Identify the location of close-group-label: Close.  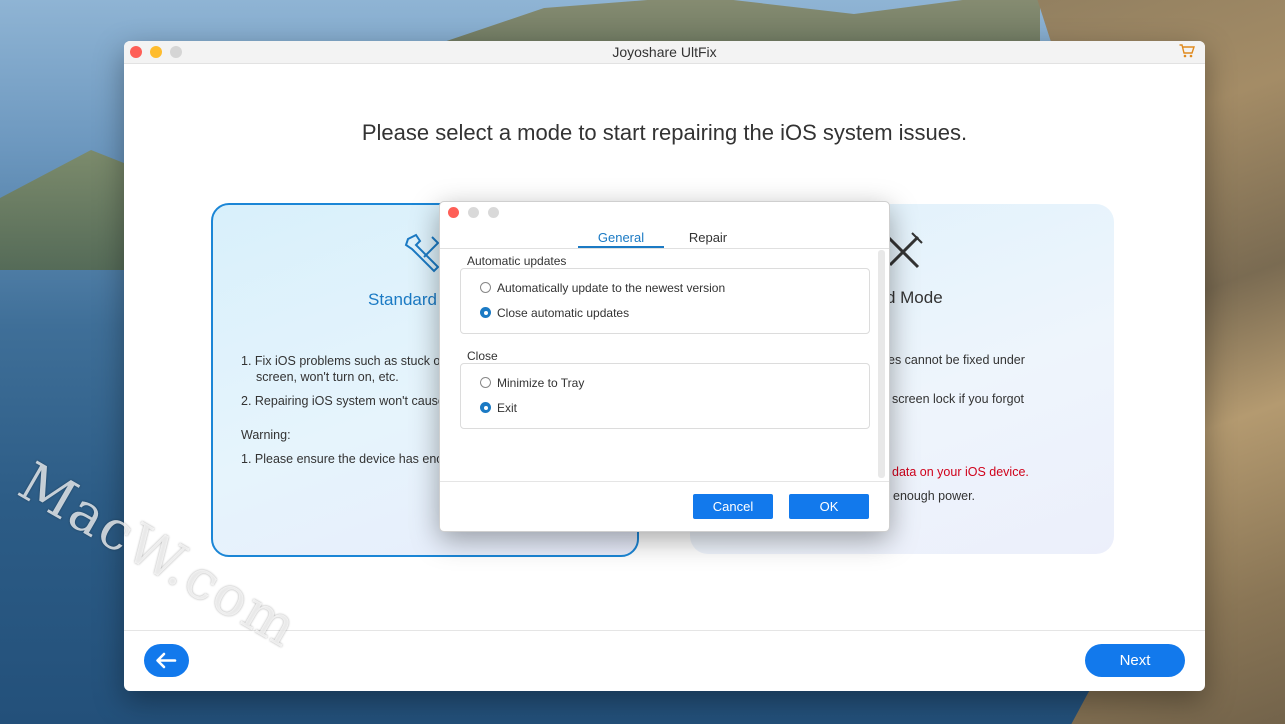
(482, 356).